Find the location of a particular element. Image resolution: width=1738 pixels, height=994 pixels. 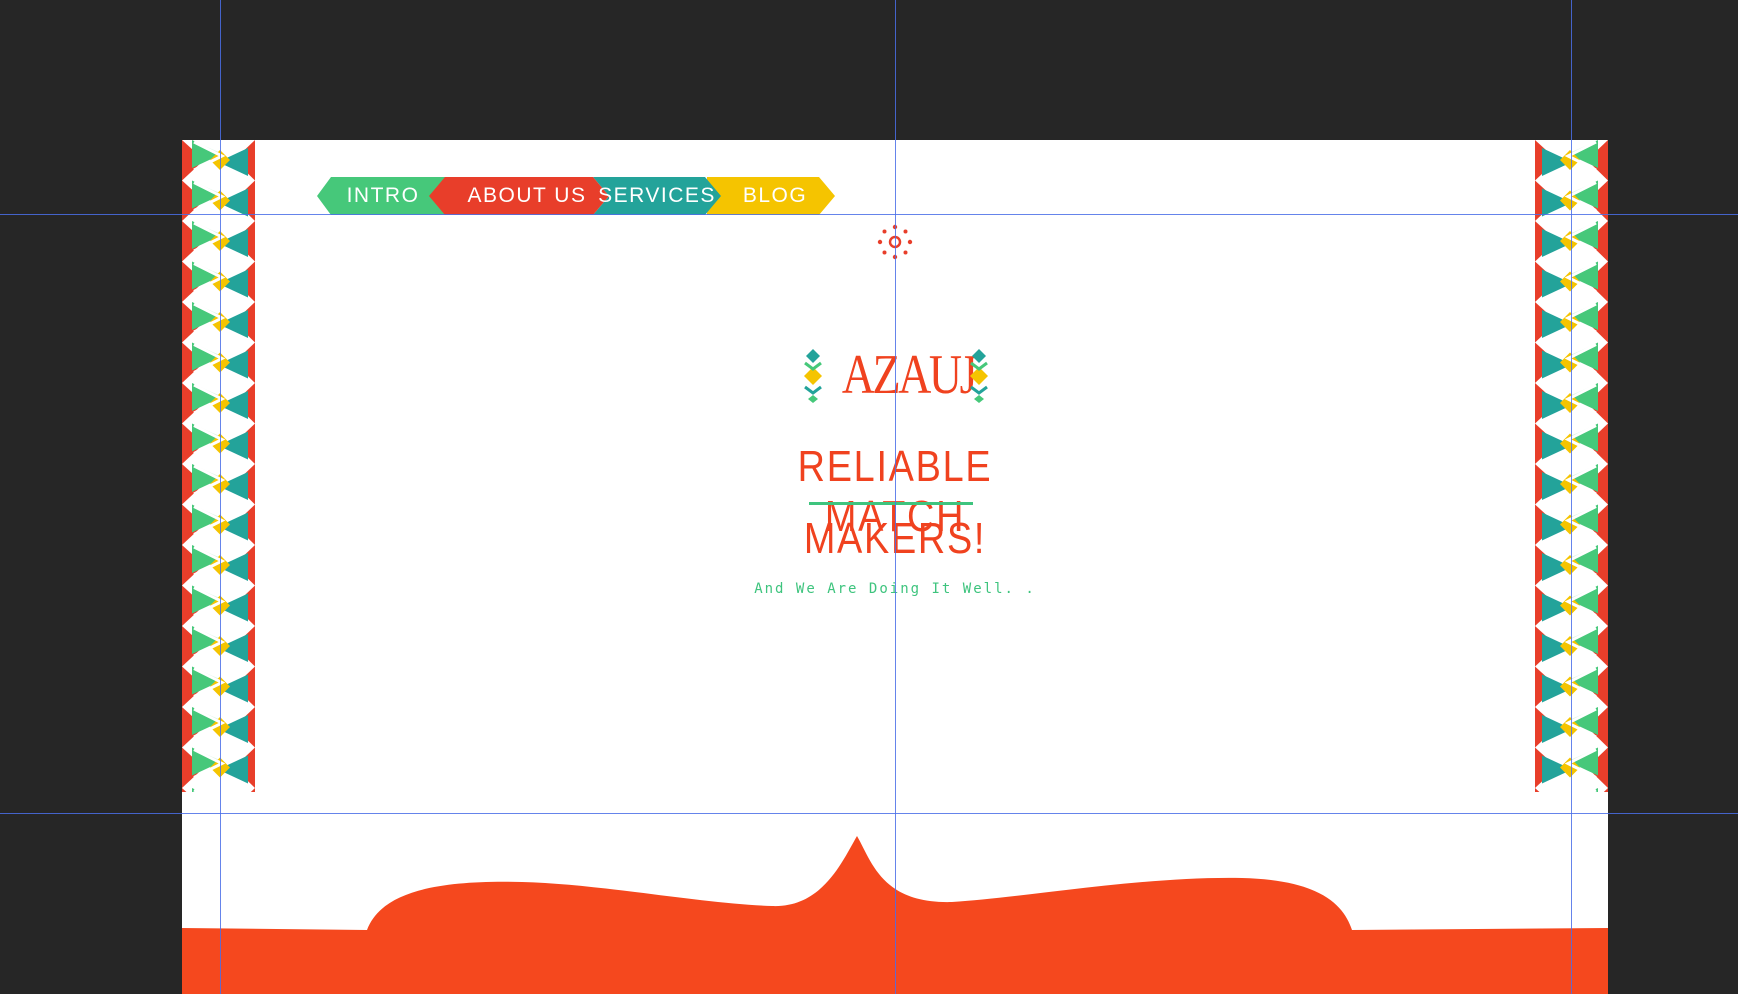

hero-headline-line2: MAKERS! is located at coordinates (895, 538).